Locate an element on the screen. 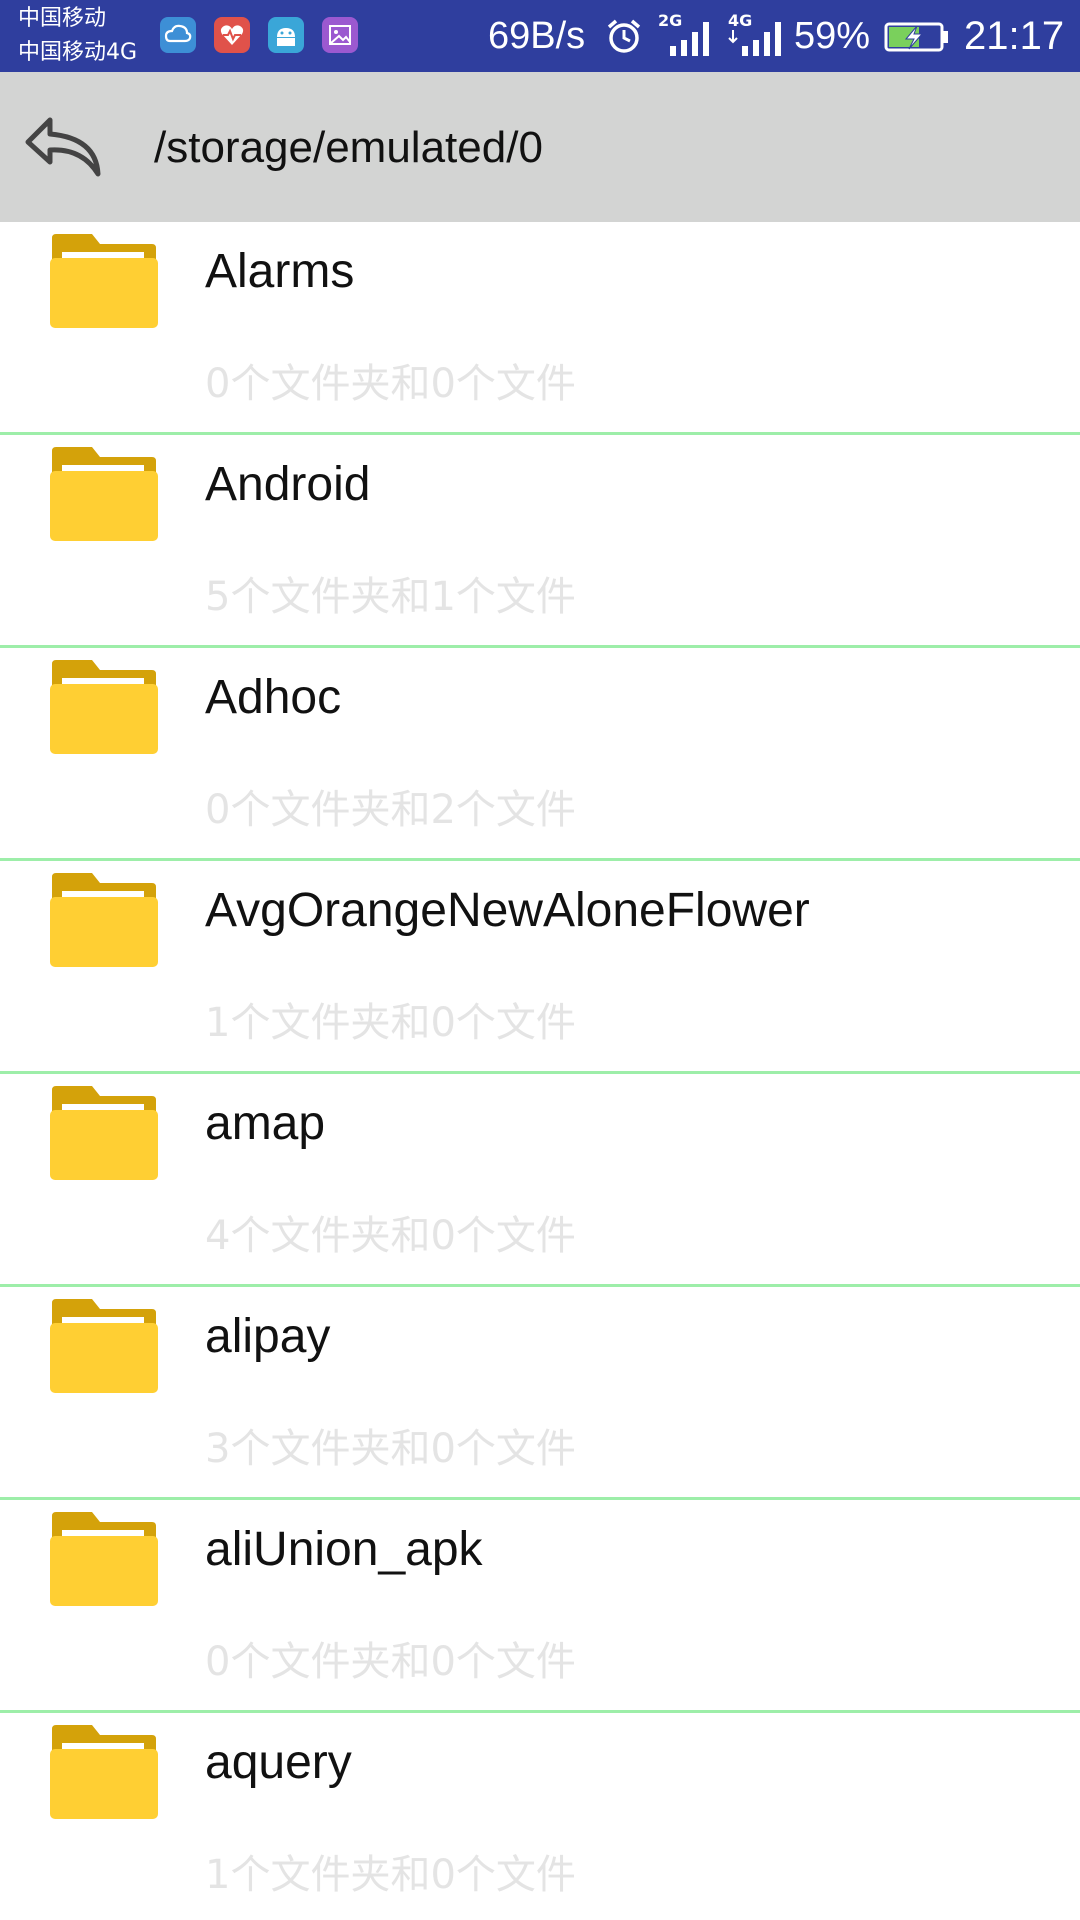  signal-4g-label: 4G is located at coordinates (740, 20).